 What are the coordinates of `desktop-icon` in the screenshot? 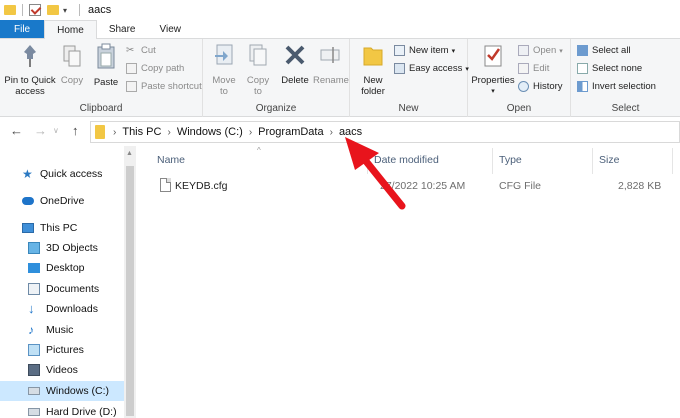 It's located at (34, 268).